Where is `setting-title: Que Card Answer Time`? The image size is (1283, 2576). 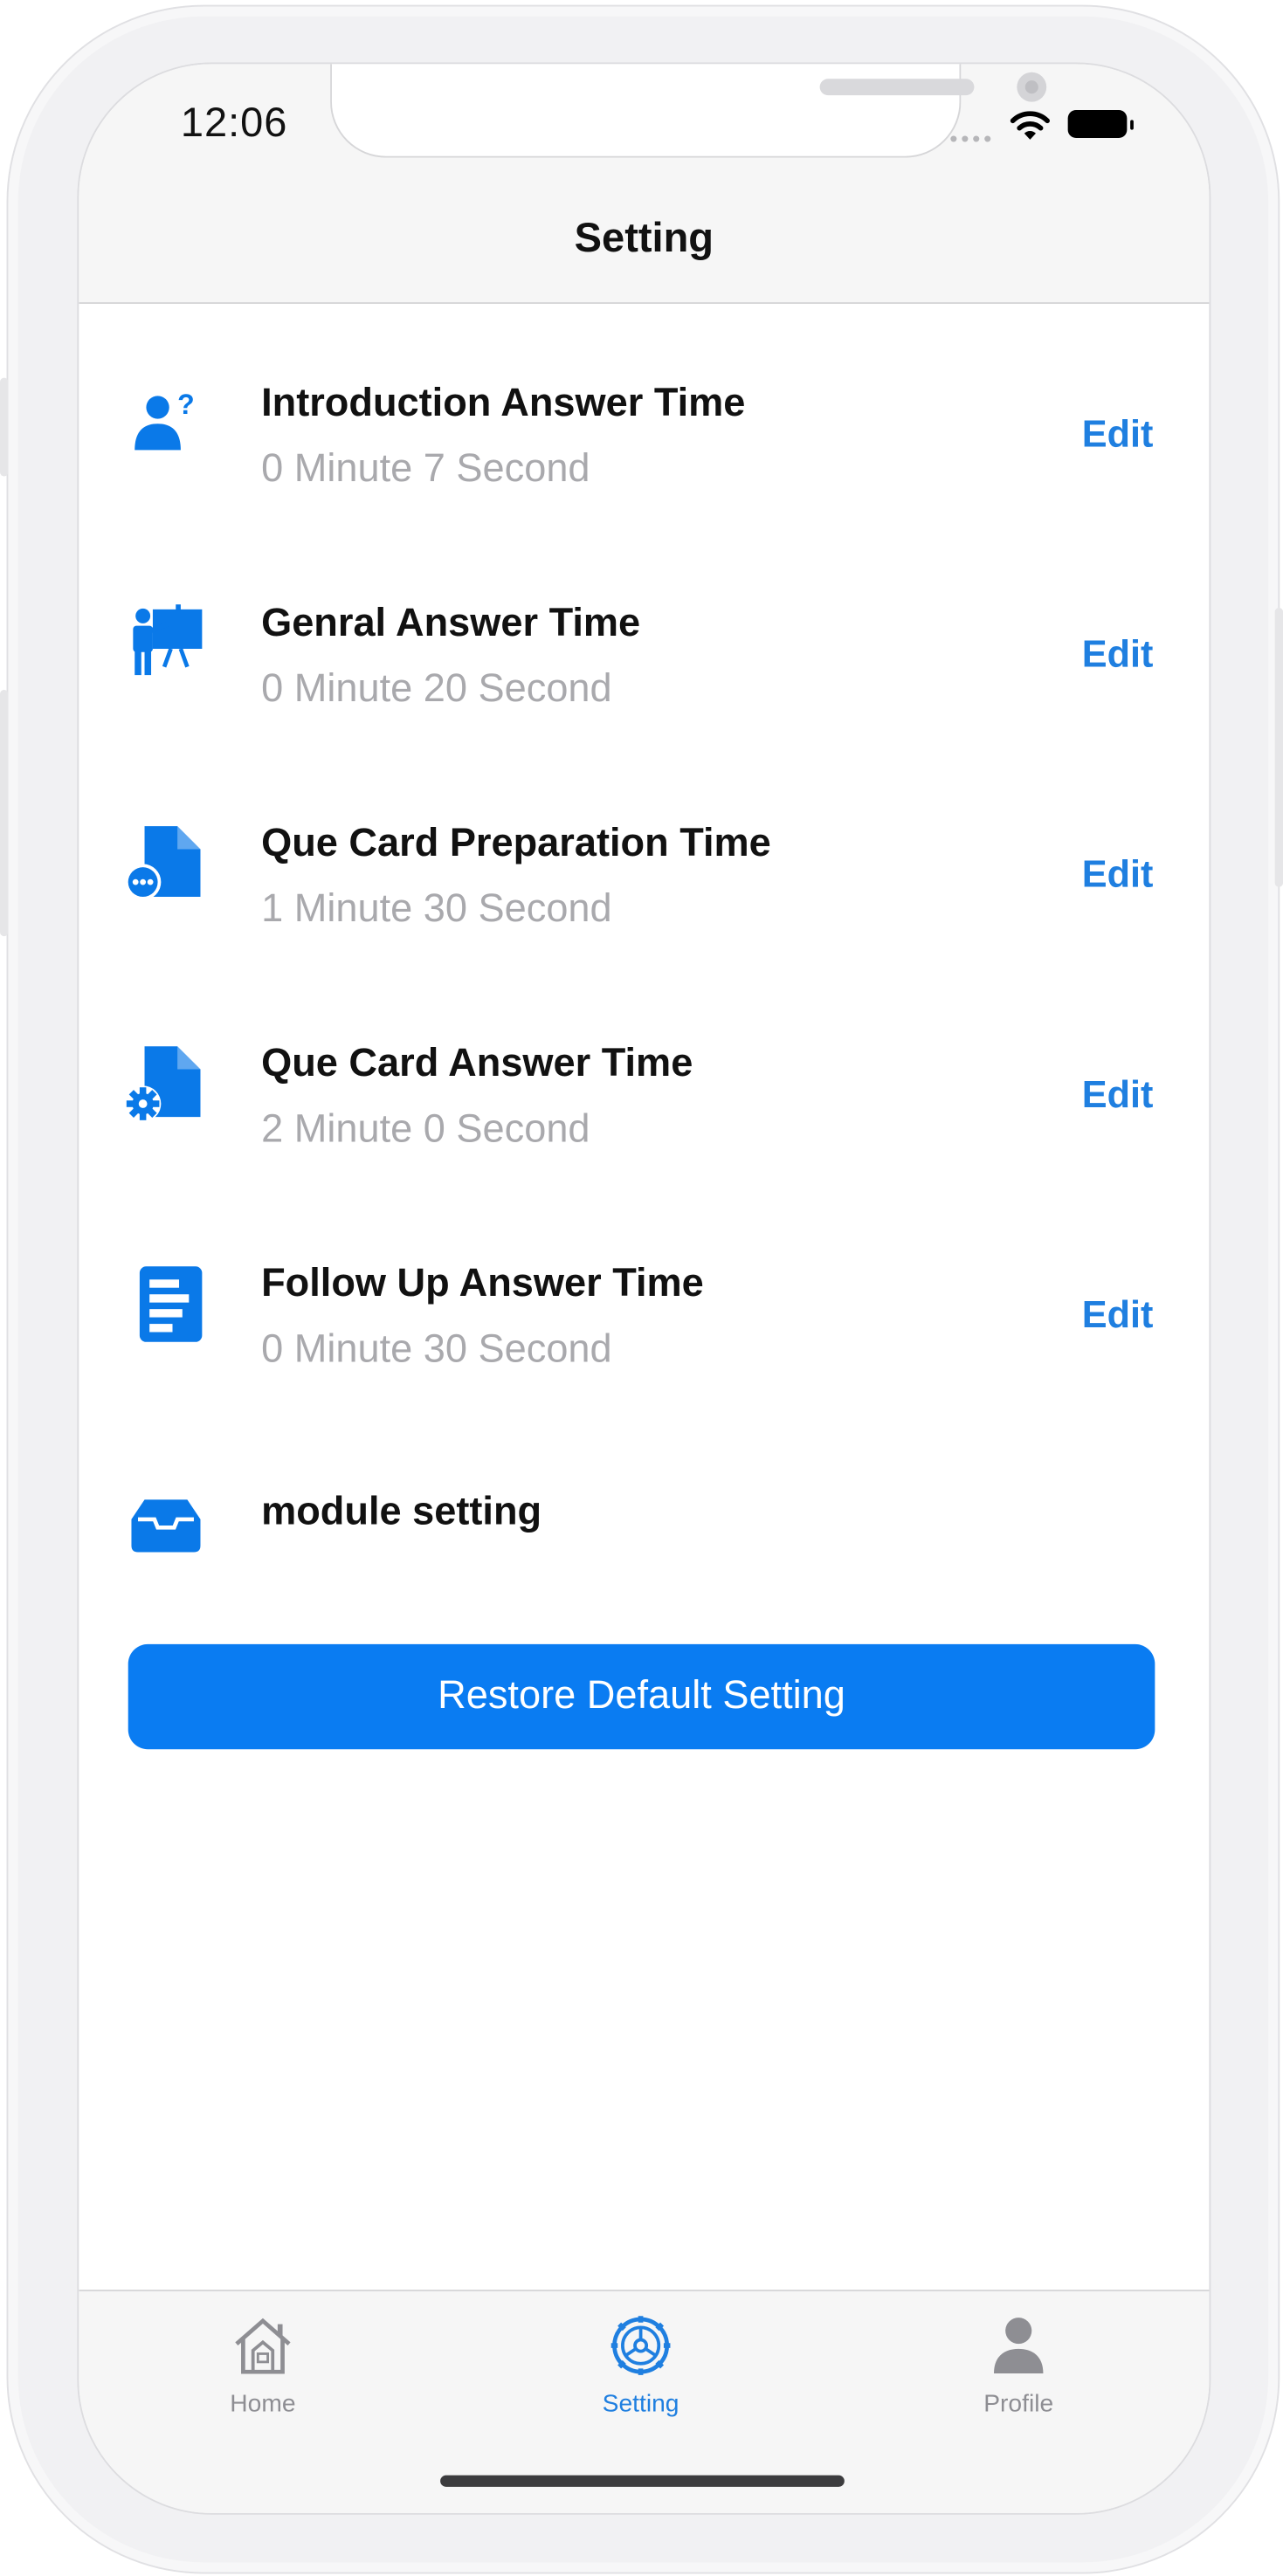 setting-title: Que Card Answer Time is located at coordinates (477, 1063).